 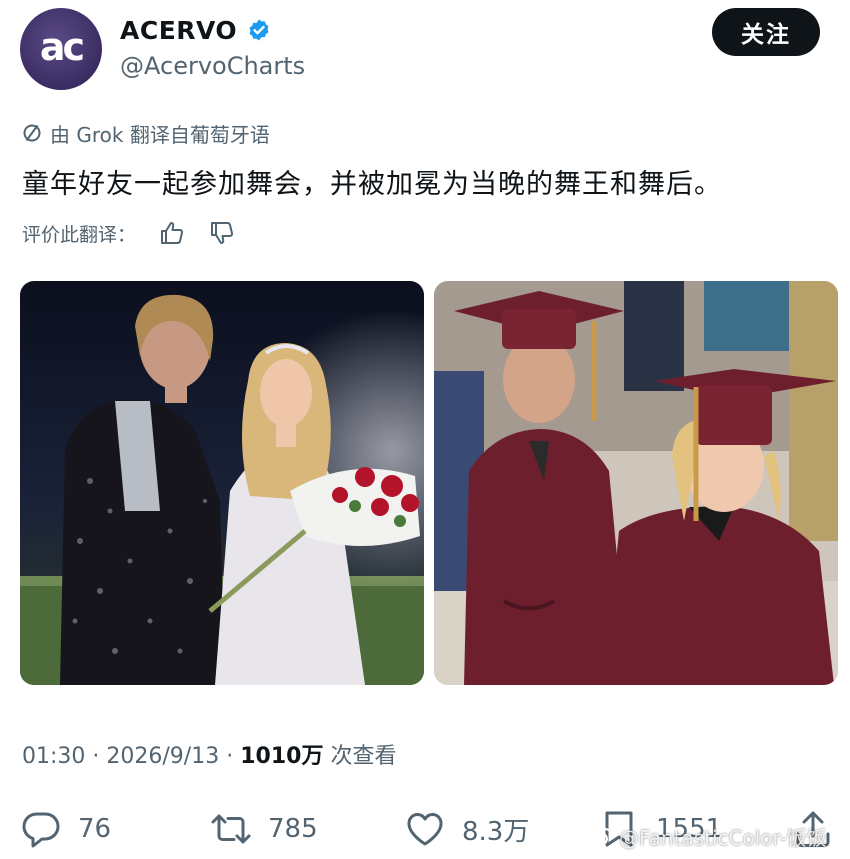 I want to click on like-count: 8.3万, so click(x=496, y=831).